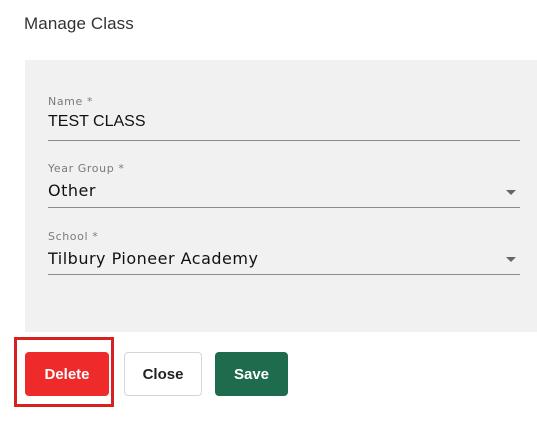 The height and width of the screenshot is (439, 537). What do you see at coordinates (163, 374) in the screenshot?
I see `close-button: Close` at bounding box center [163, 374].